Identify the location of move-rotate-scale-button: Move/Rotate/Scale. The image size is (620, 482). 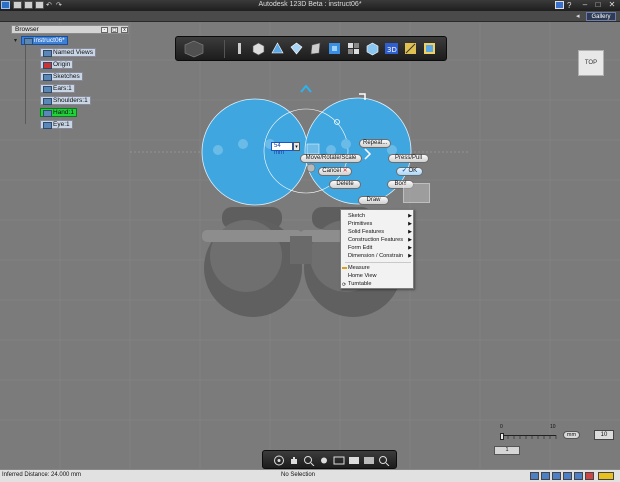
(331, 158).